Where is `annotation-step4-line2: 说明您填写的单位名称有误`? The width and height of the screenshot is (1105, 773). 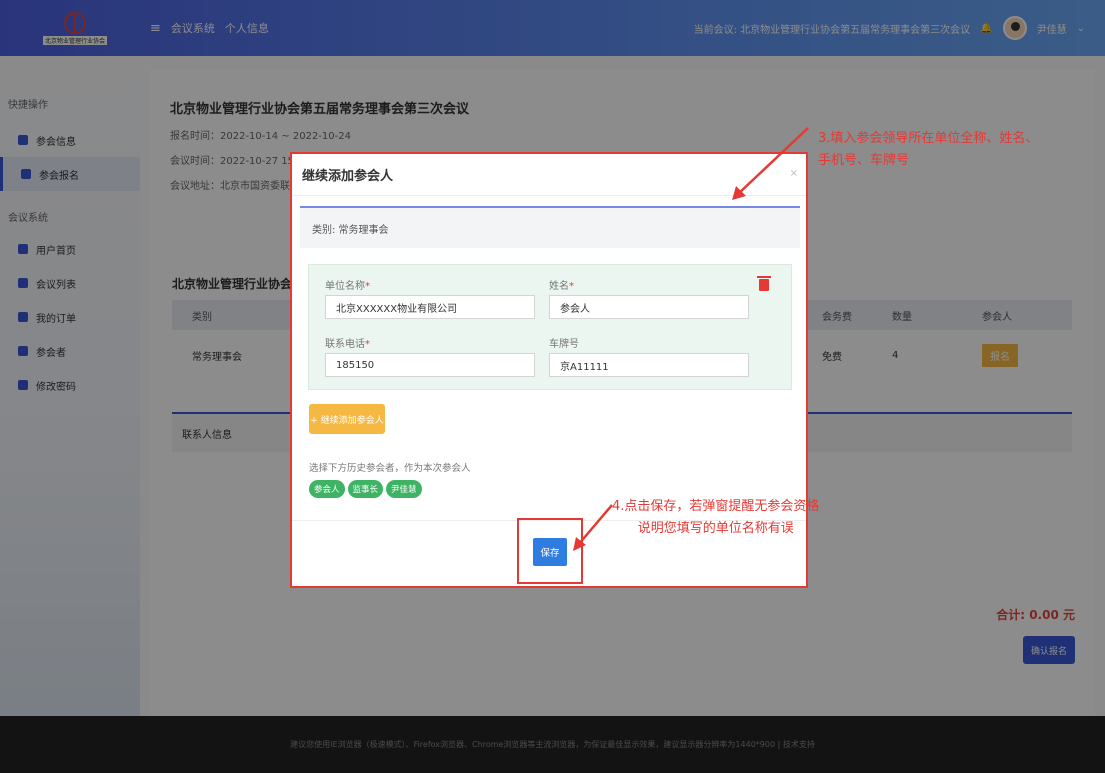
annotation-step4-line2: 说明您填写的单位名称有误 is located at coordinates (715, 528).